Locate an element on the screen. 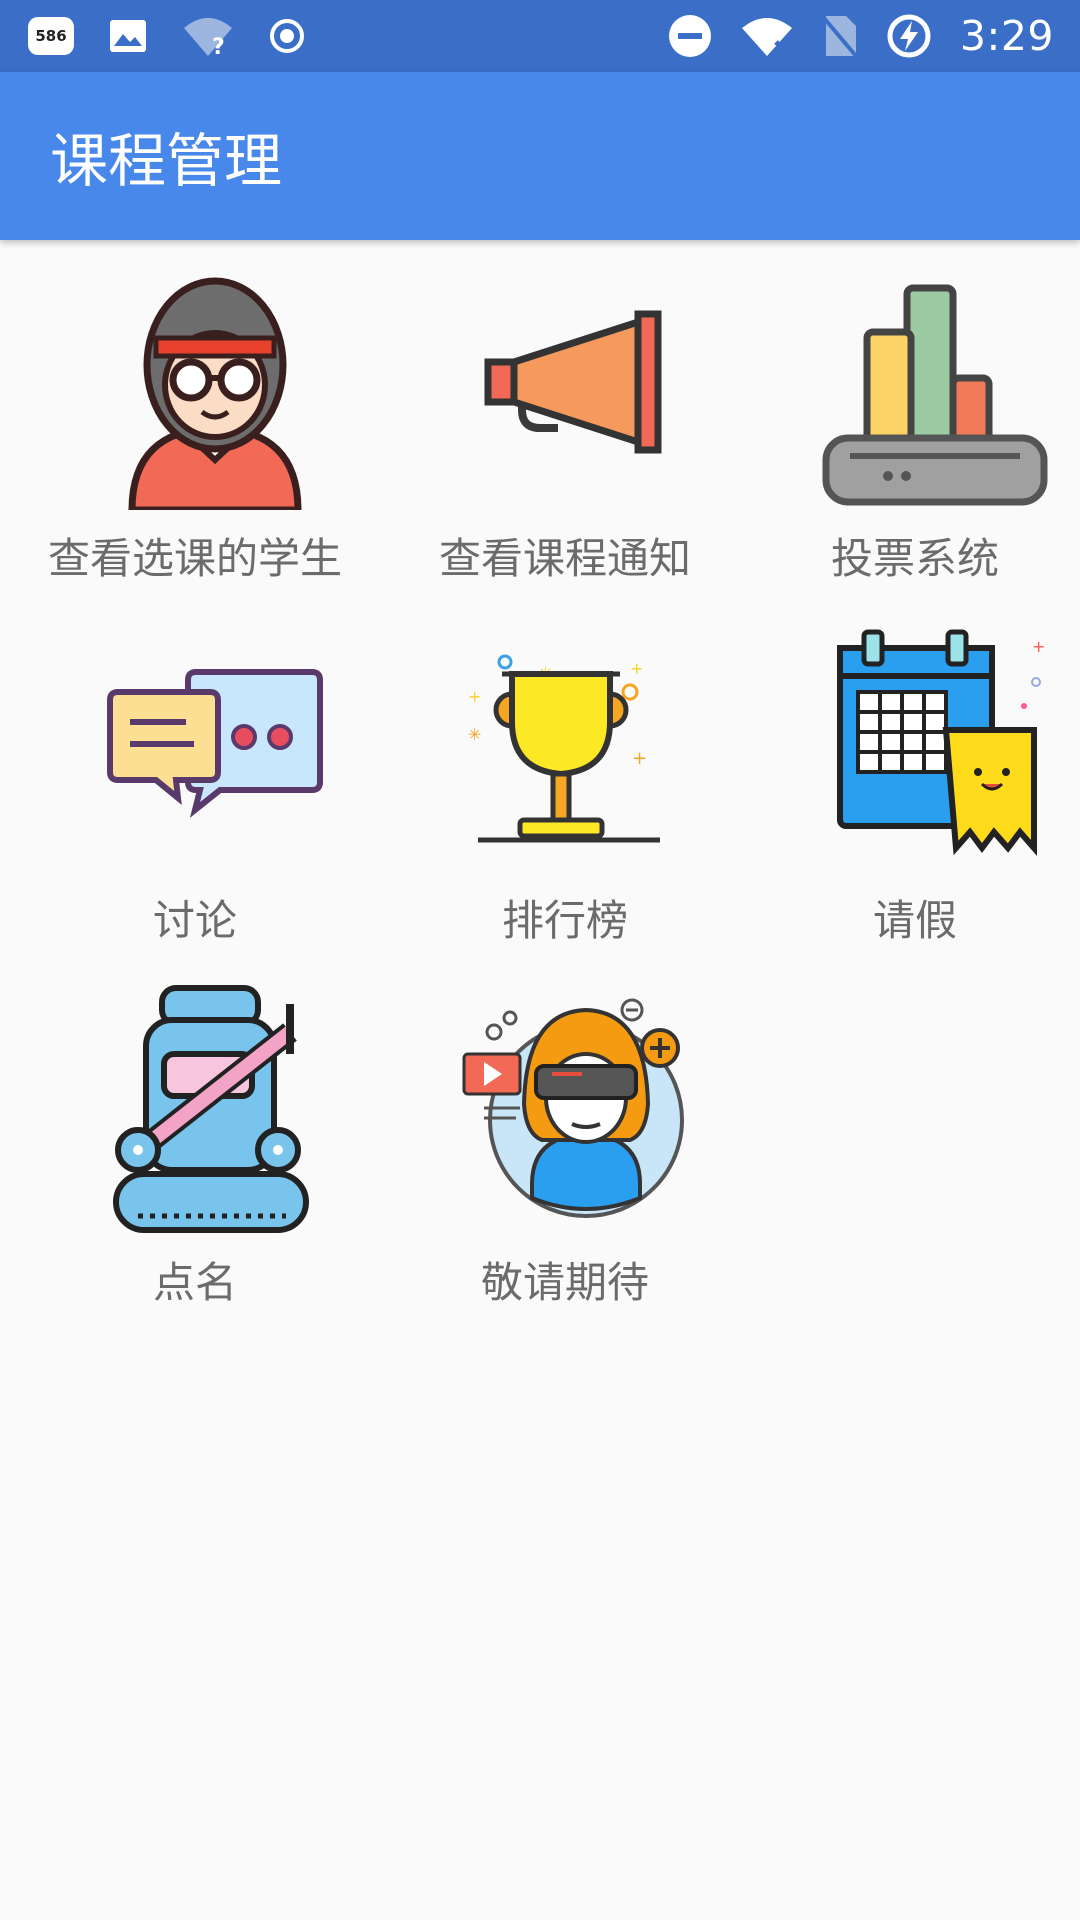  menu-item-coming-soon: 敬请期待 is located at coordinates (565, 1145).